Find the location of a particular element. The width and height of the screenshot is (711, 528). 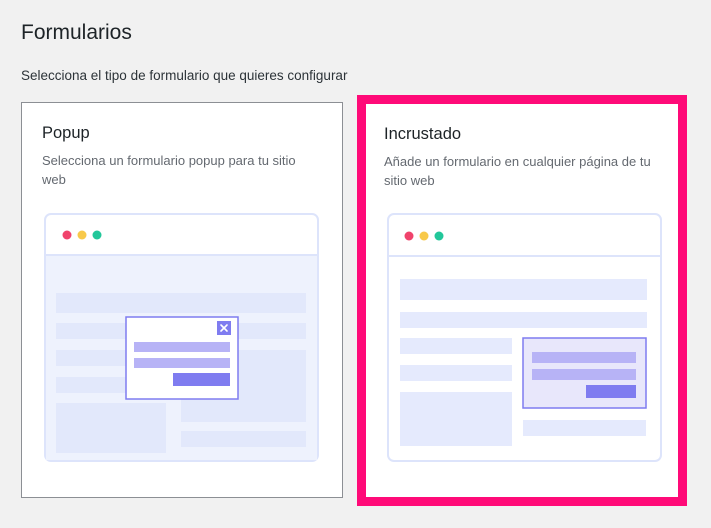

page-title: Formularios is located at coordinates (76, 32).